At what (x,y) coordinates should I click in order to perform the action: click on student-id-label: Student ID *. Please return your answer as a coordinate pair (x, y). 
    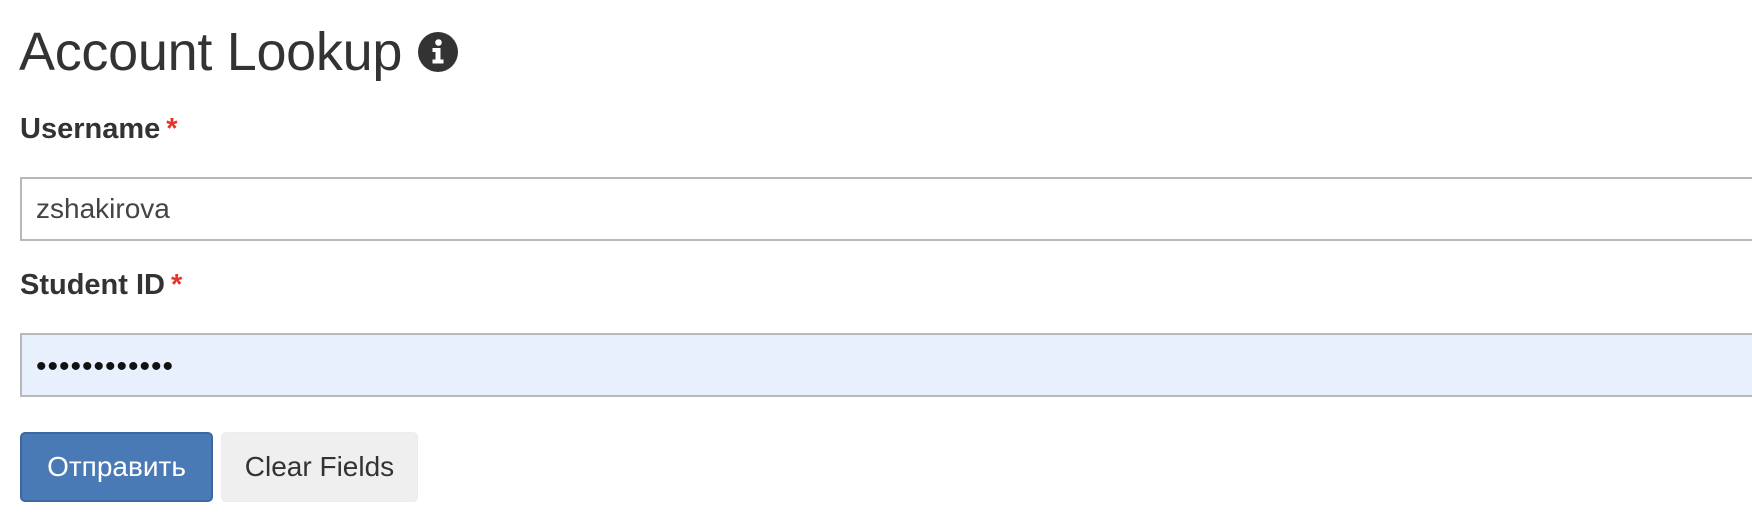
    Looking at the image, I should click on (101, 285).